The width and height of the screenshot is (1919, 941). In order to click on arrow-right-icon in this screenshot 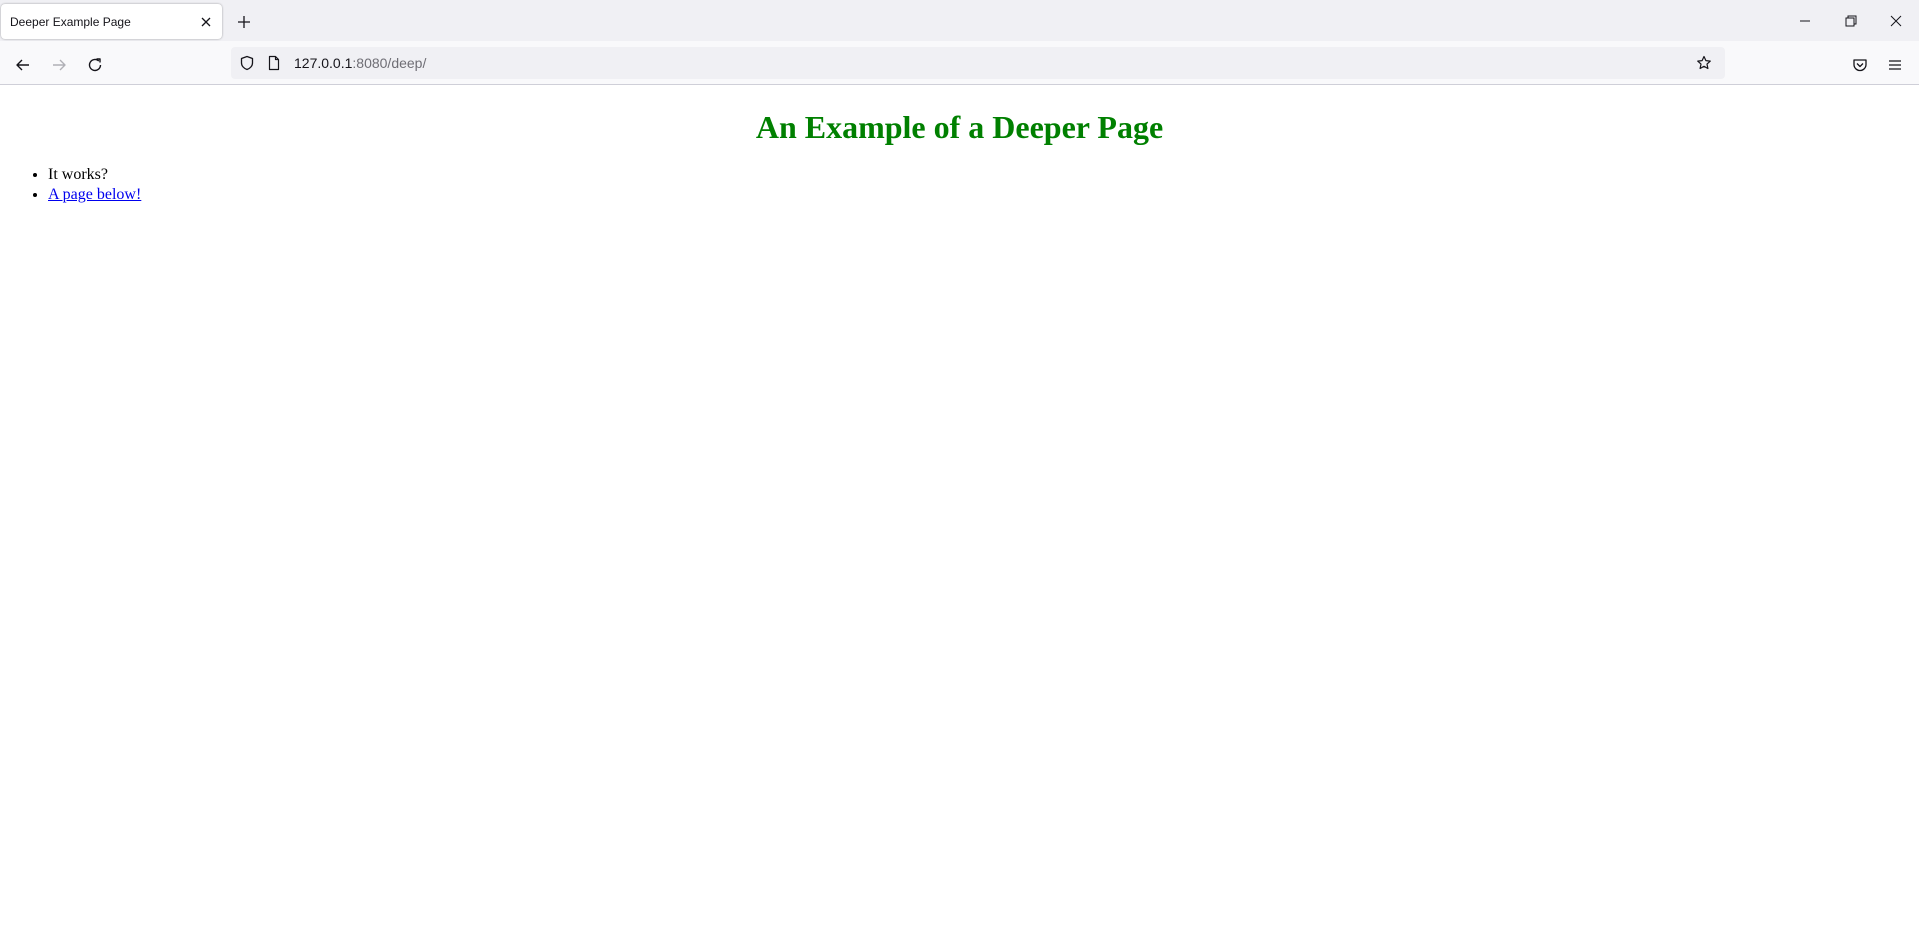, I will do `click(59, 65)`.